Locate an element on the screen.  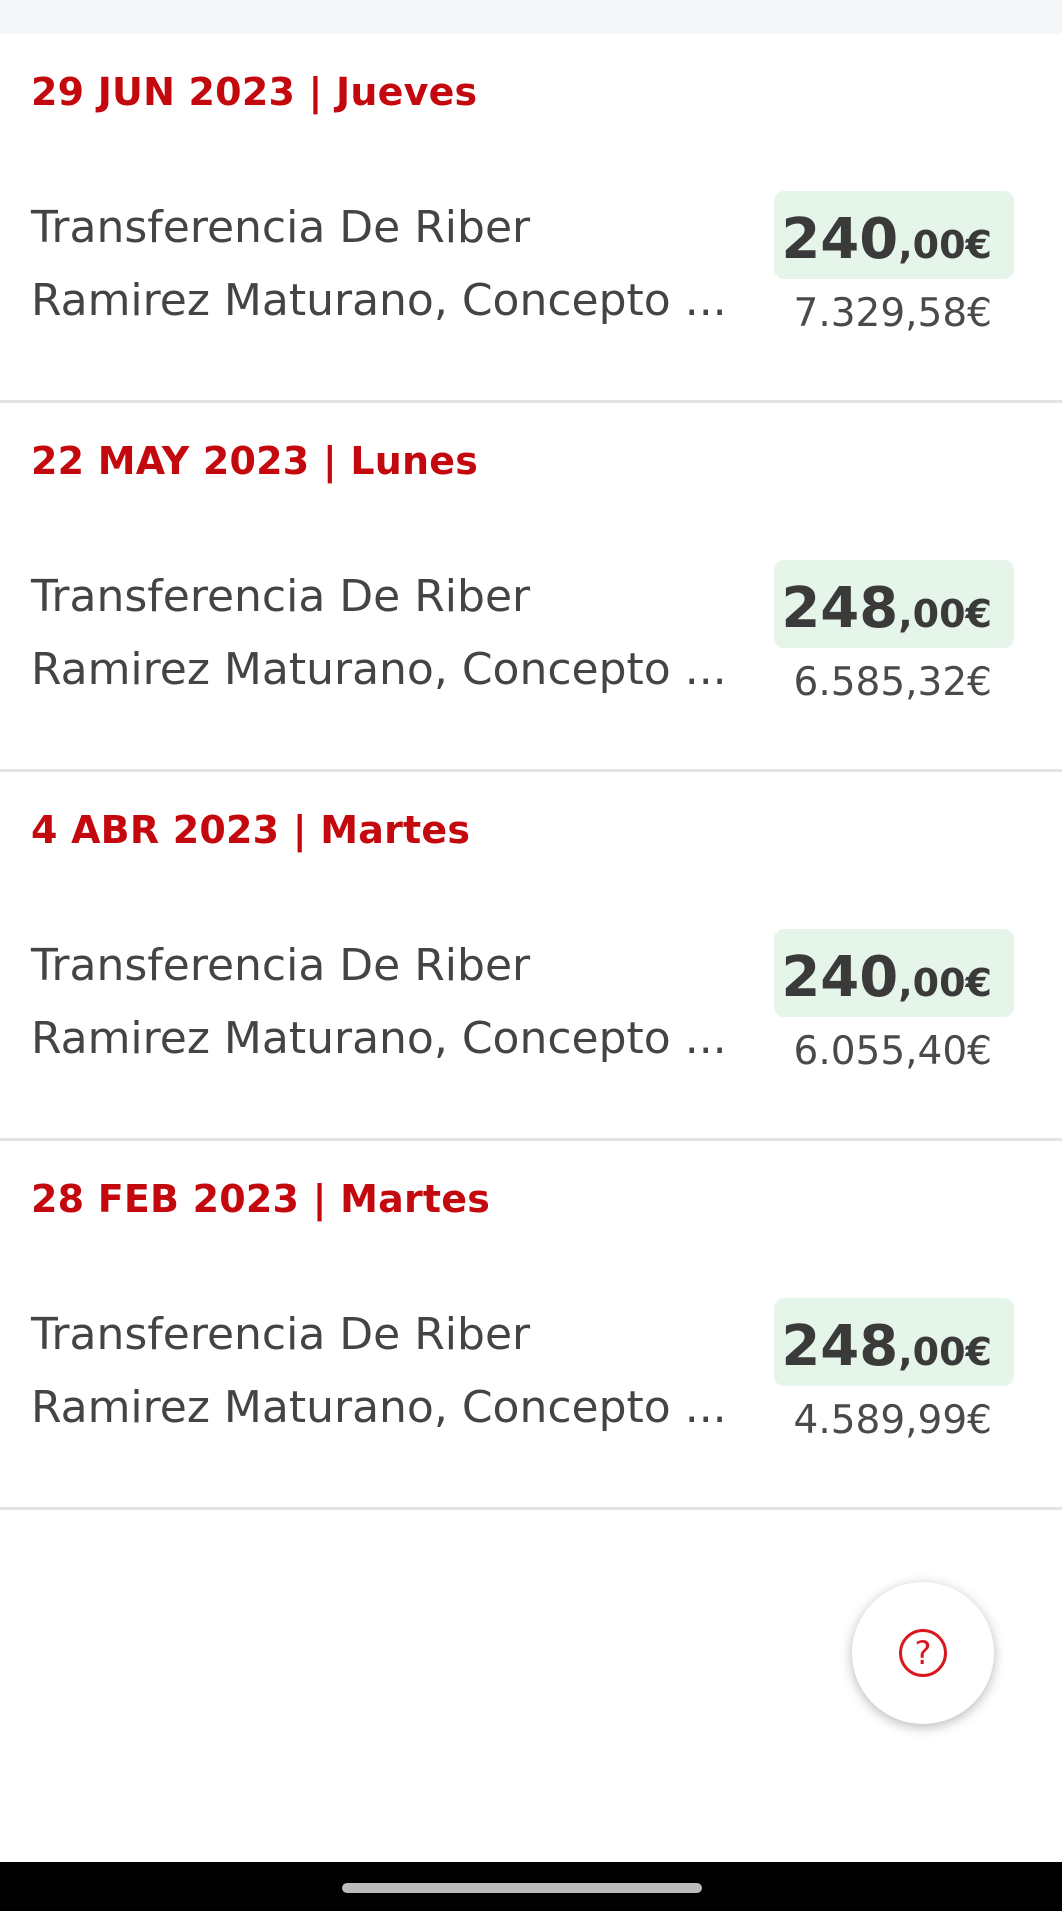
help-button: ? is located at coordinates (923, 1653).